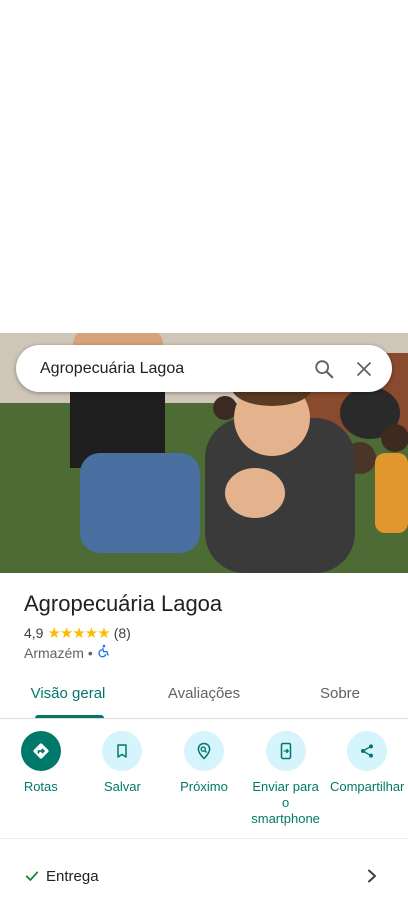 This screenshot has width=408, height=906. Describe the element at coordinates (104, 652) in the screenshot. I see `wheelchair-icon` at that location.